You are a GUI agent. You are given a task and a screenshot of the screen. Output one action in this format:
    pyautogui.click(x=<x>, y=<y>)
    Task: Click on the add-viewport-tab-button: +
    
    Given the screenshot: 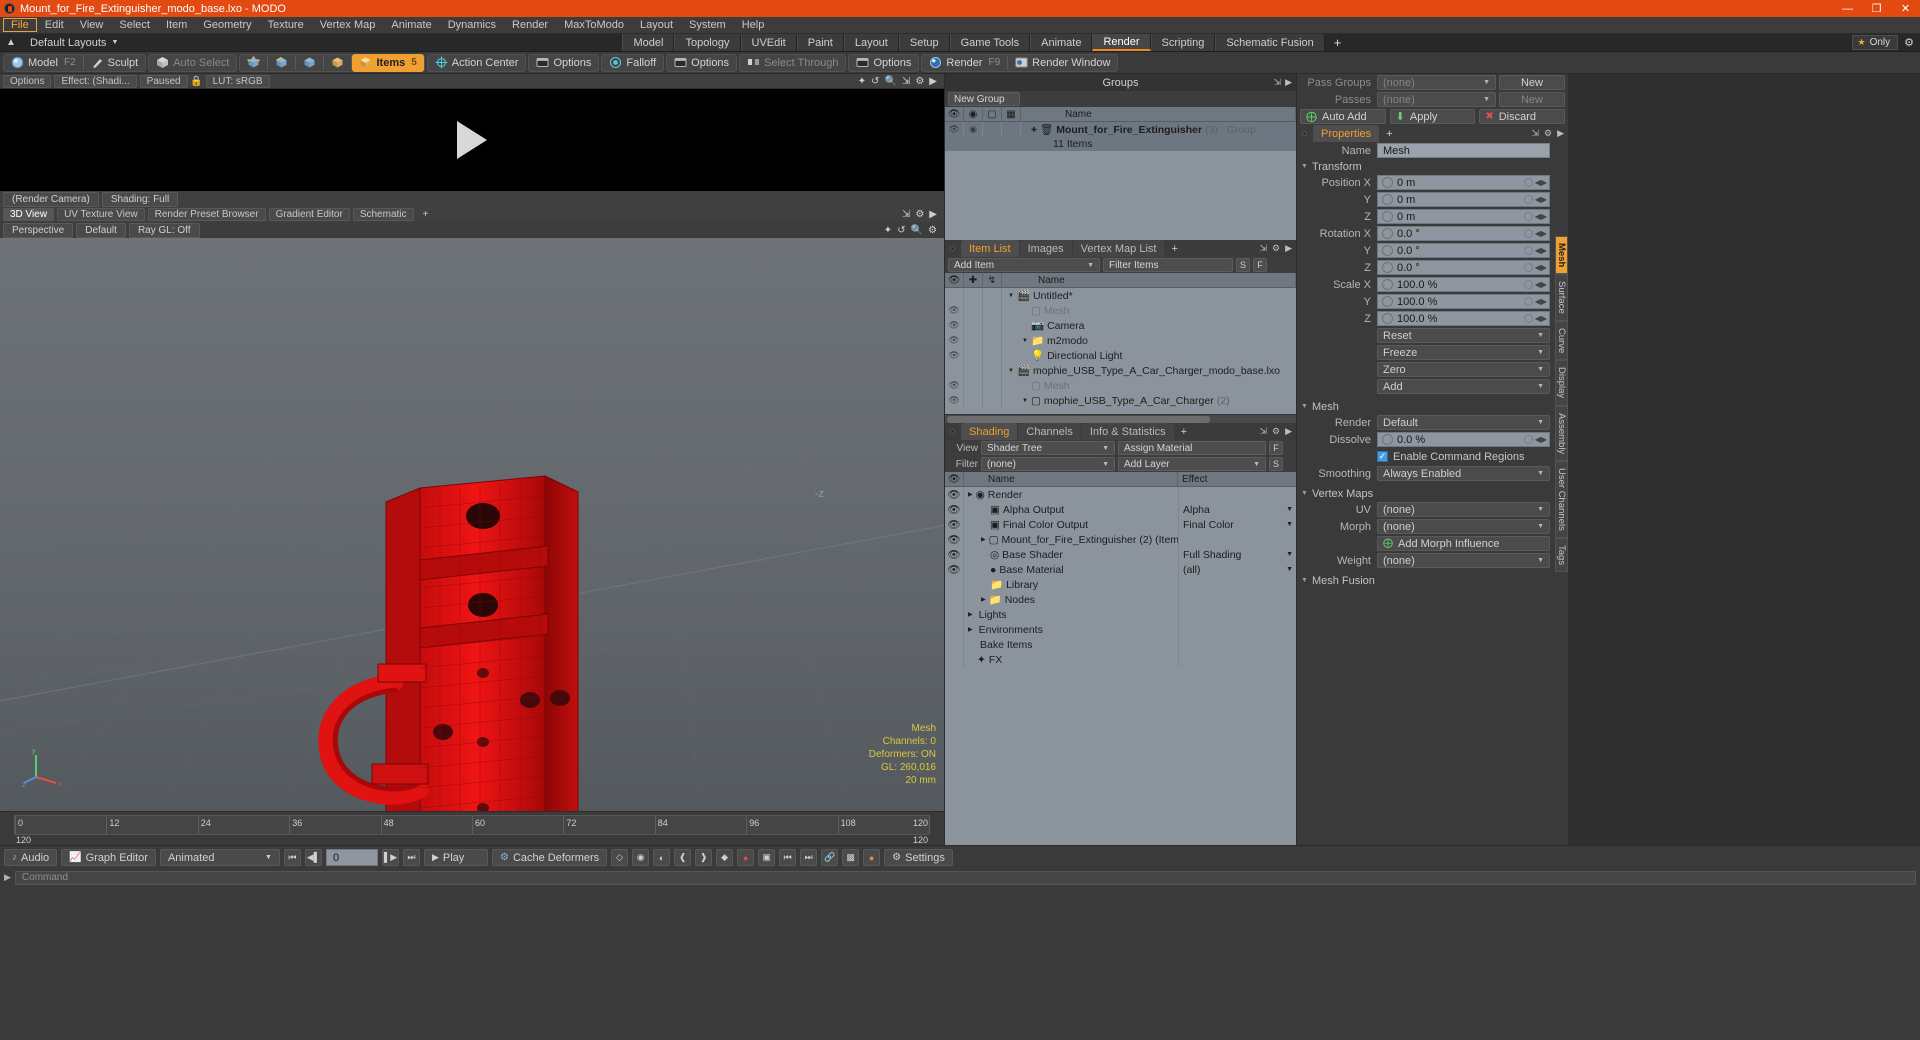 What is the action you would take?
    pyautogui.click(x=426, y=214)
    